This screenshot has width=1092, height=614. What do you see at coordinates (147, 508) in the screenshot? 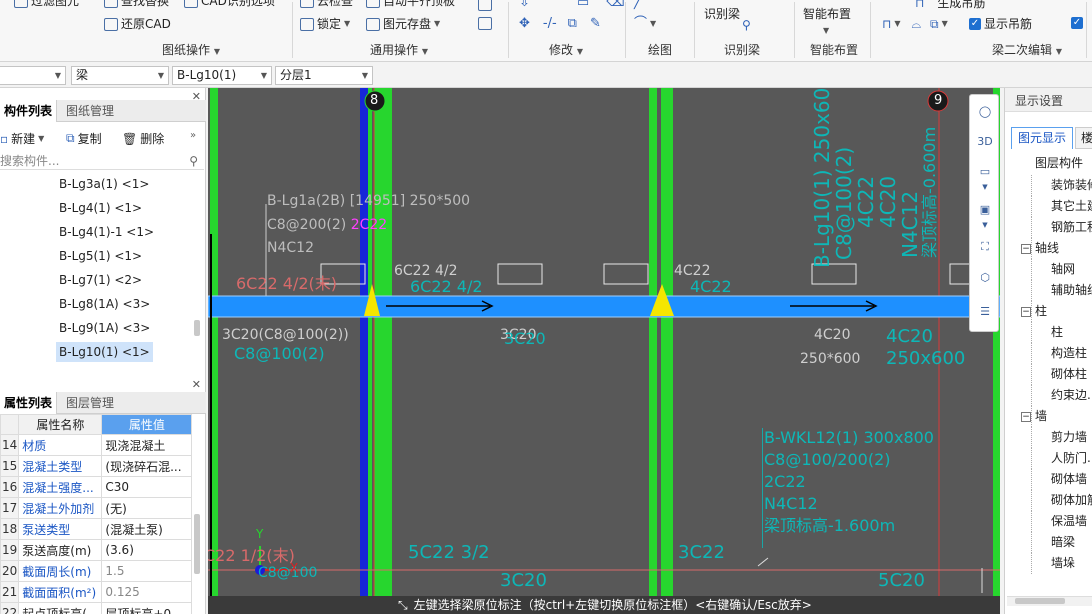
I see `property-value: (无)` at bounding box center [147, 508].